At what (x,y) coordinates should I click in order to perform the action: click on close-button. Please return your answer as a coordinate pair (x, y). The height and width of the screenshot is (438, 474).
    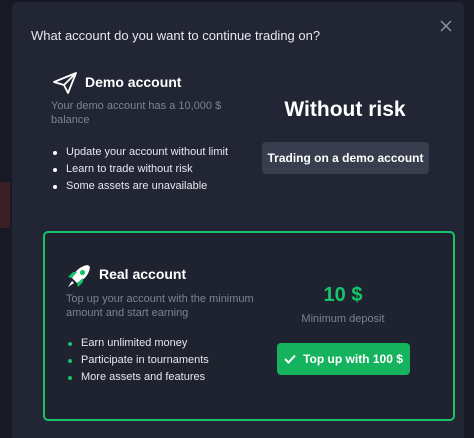
    Looking at the image, I should click on (446, 26).